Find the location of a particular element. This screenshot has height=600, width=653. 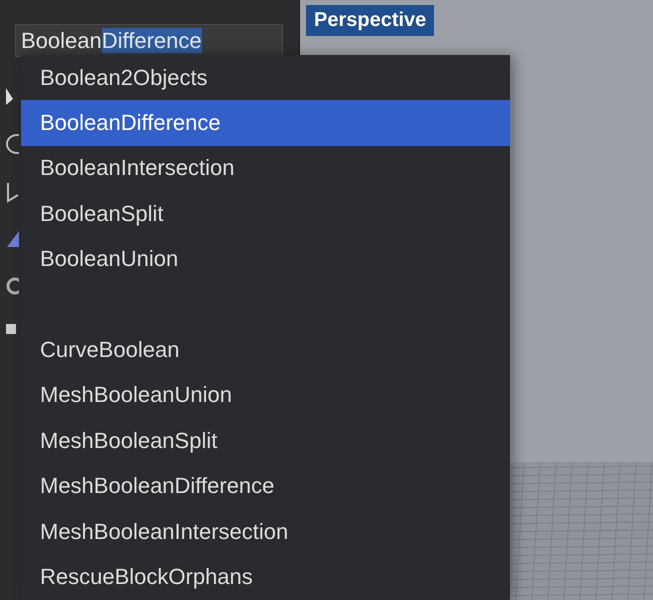

curve-icon is located at coordinates (12, 192).